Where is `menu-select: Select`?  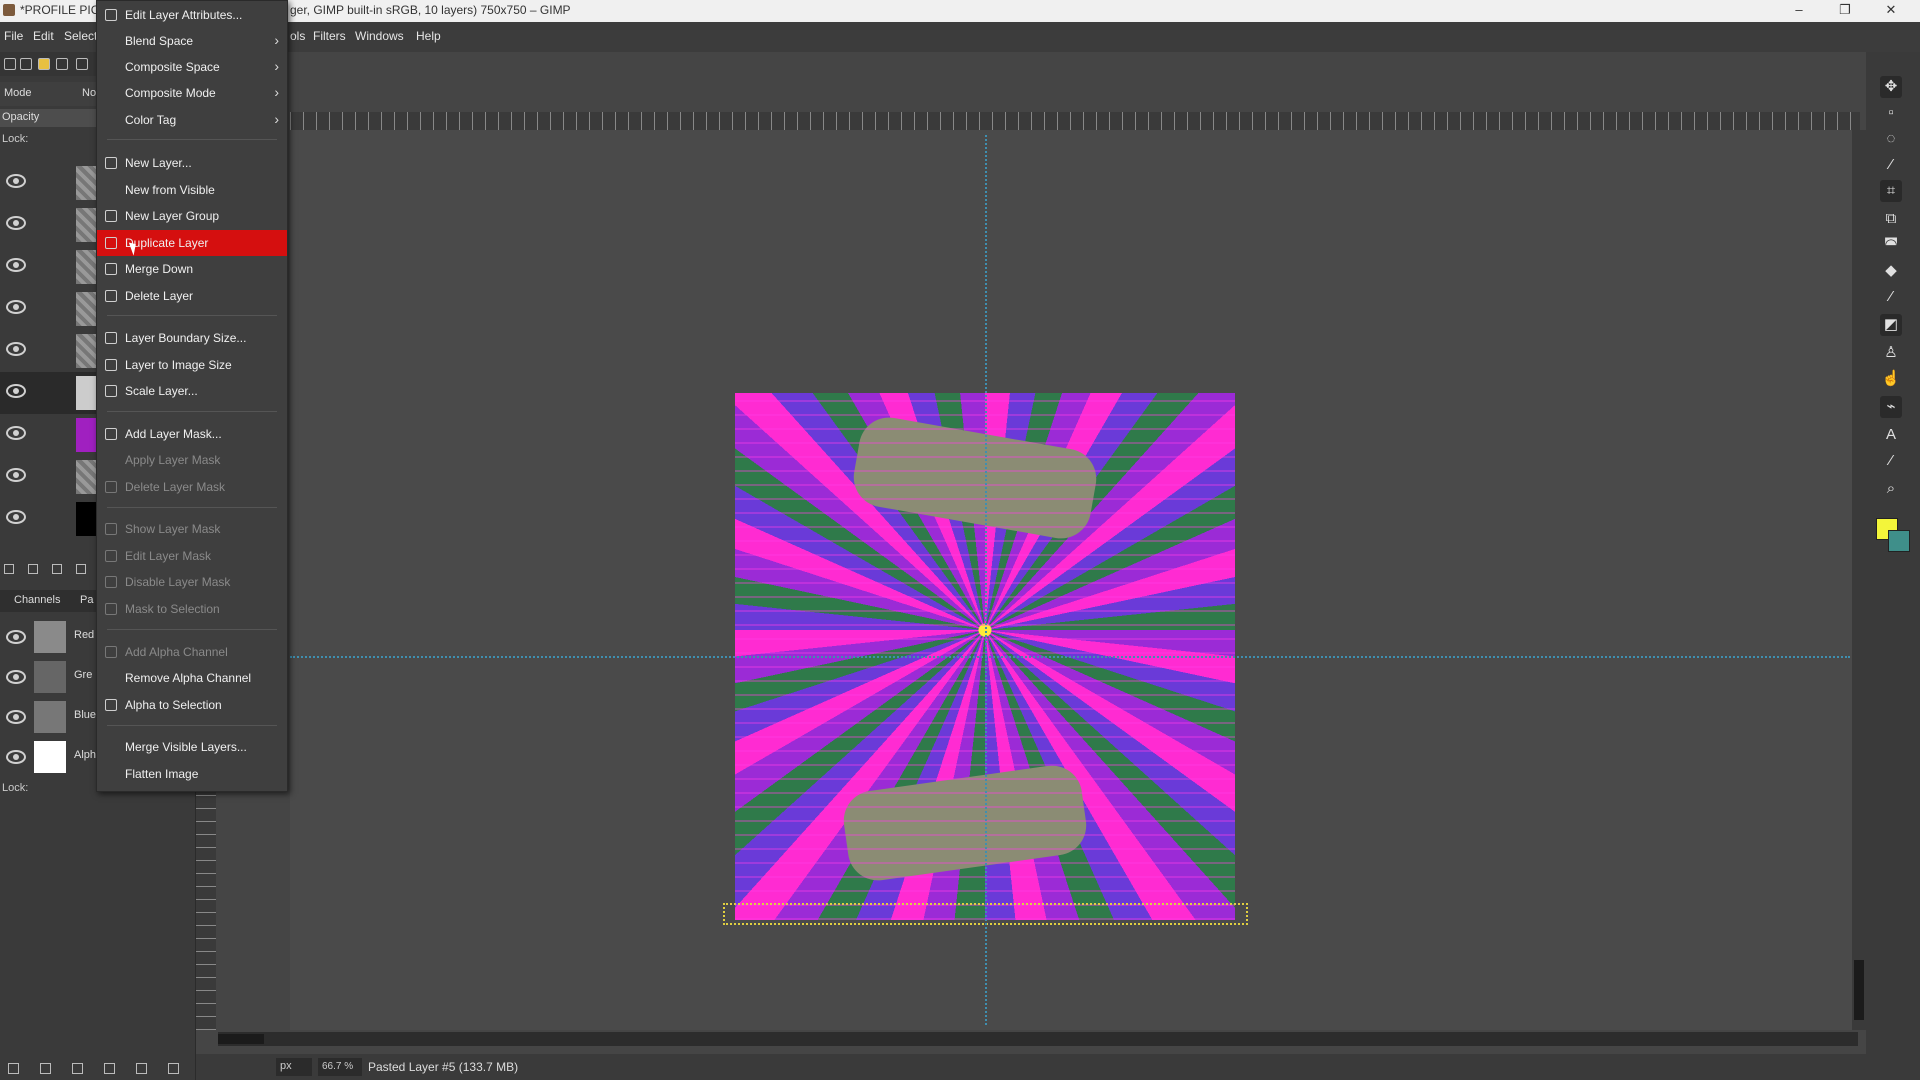
menu-select: Select is located at coordinates (80, 36).